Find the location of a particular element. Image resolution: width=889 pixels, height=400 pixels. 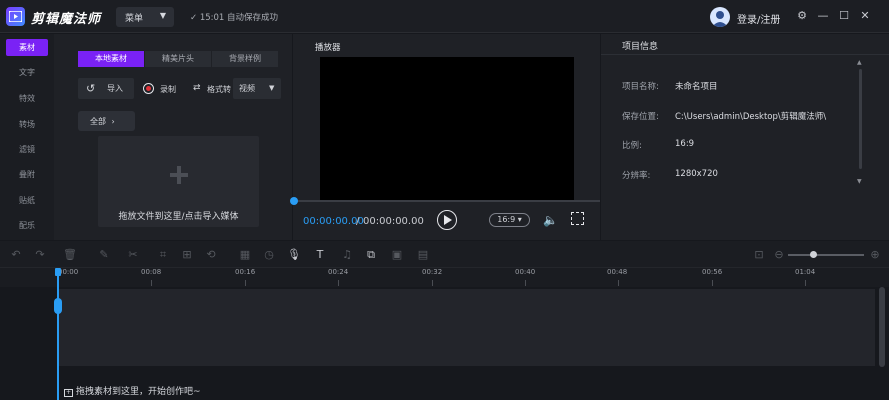

record-button: 录制 is located at coordinates (164, 88).